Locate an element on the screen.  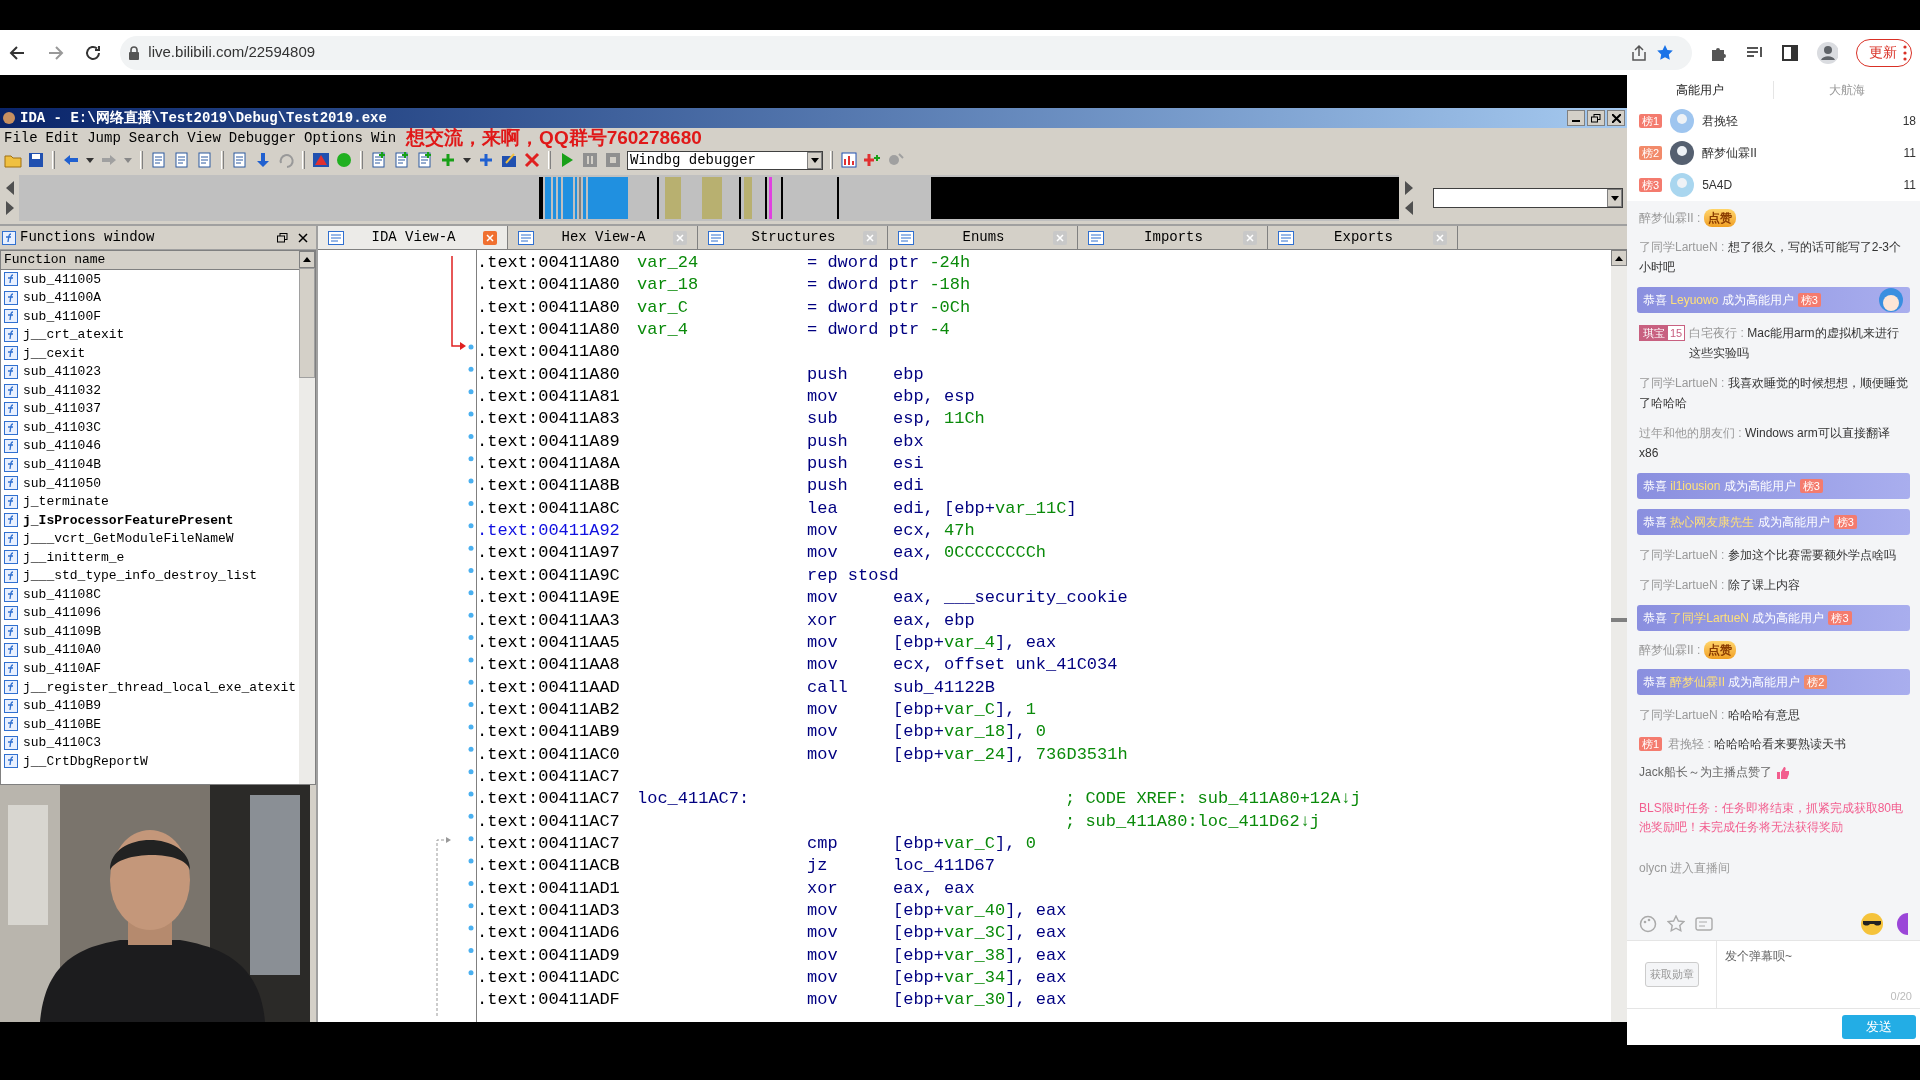
menu-item: Search is located at coordinates (154, 138).